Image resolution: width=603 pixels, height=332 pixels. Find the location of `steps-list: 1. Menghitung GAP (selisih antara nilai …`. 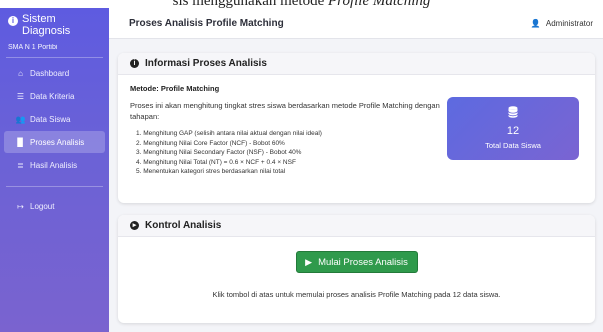

steps-list: 1. Menghitung GAP (selisih antara nilai … is located at coordinates (288, 153).